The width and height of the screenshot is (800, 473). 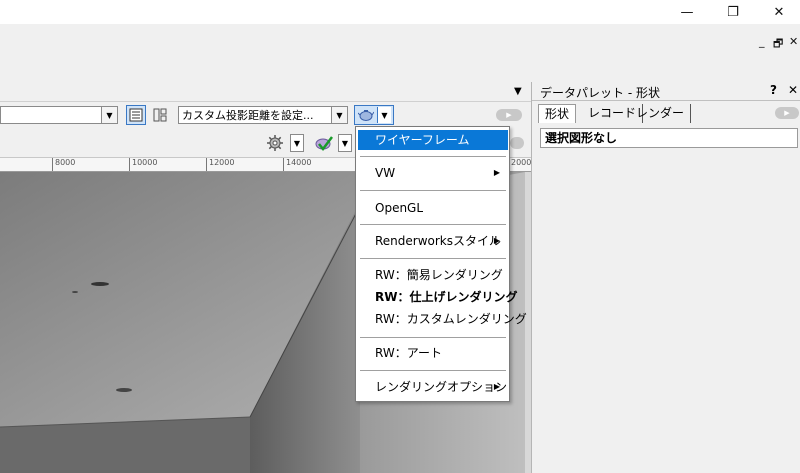 I want to click on menu-item-label: RW：簡易レンダリング, so click(x=439, y=275).